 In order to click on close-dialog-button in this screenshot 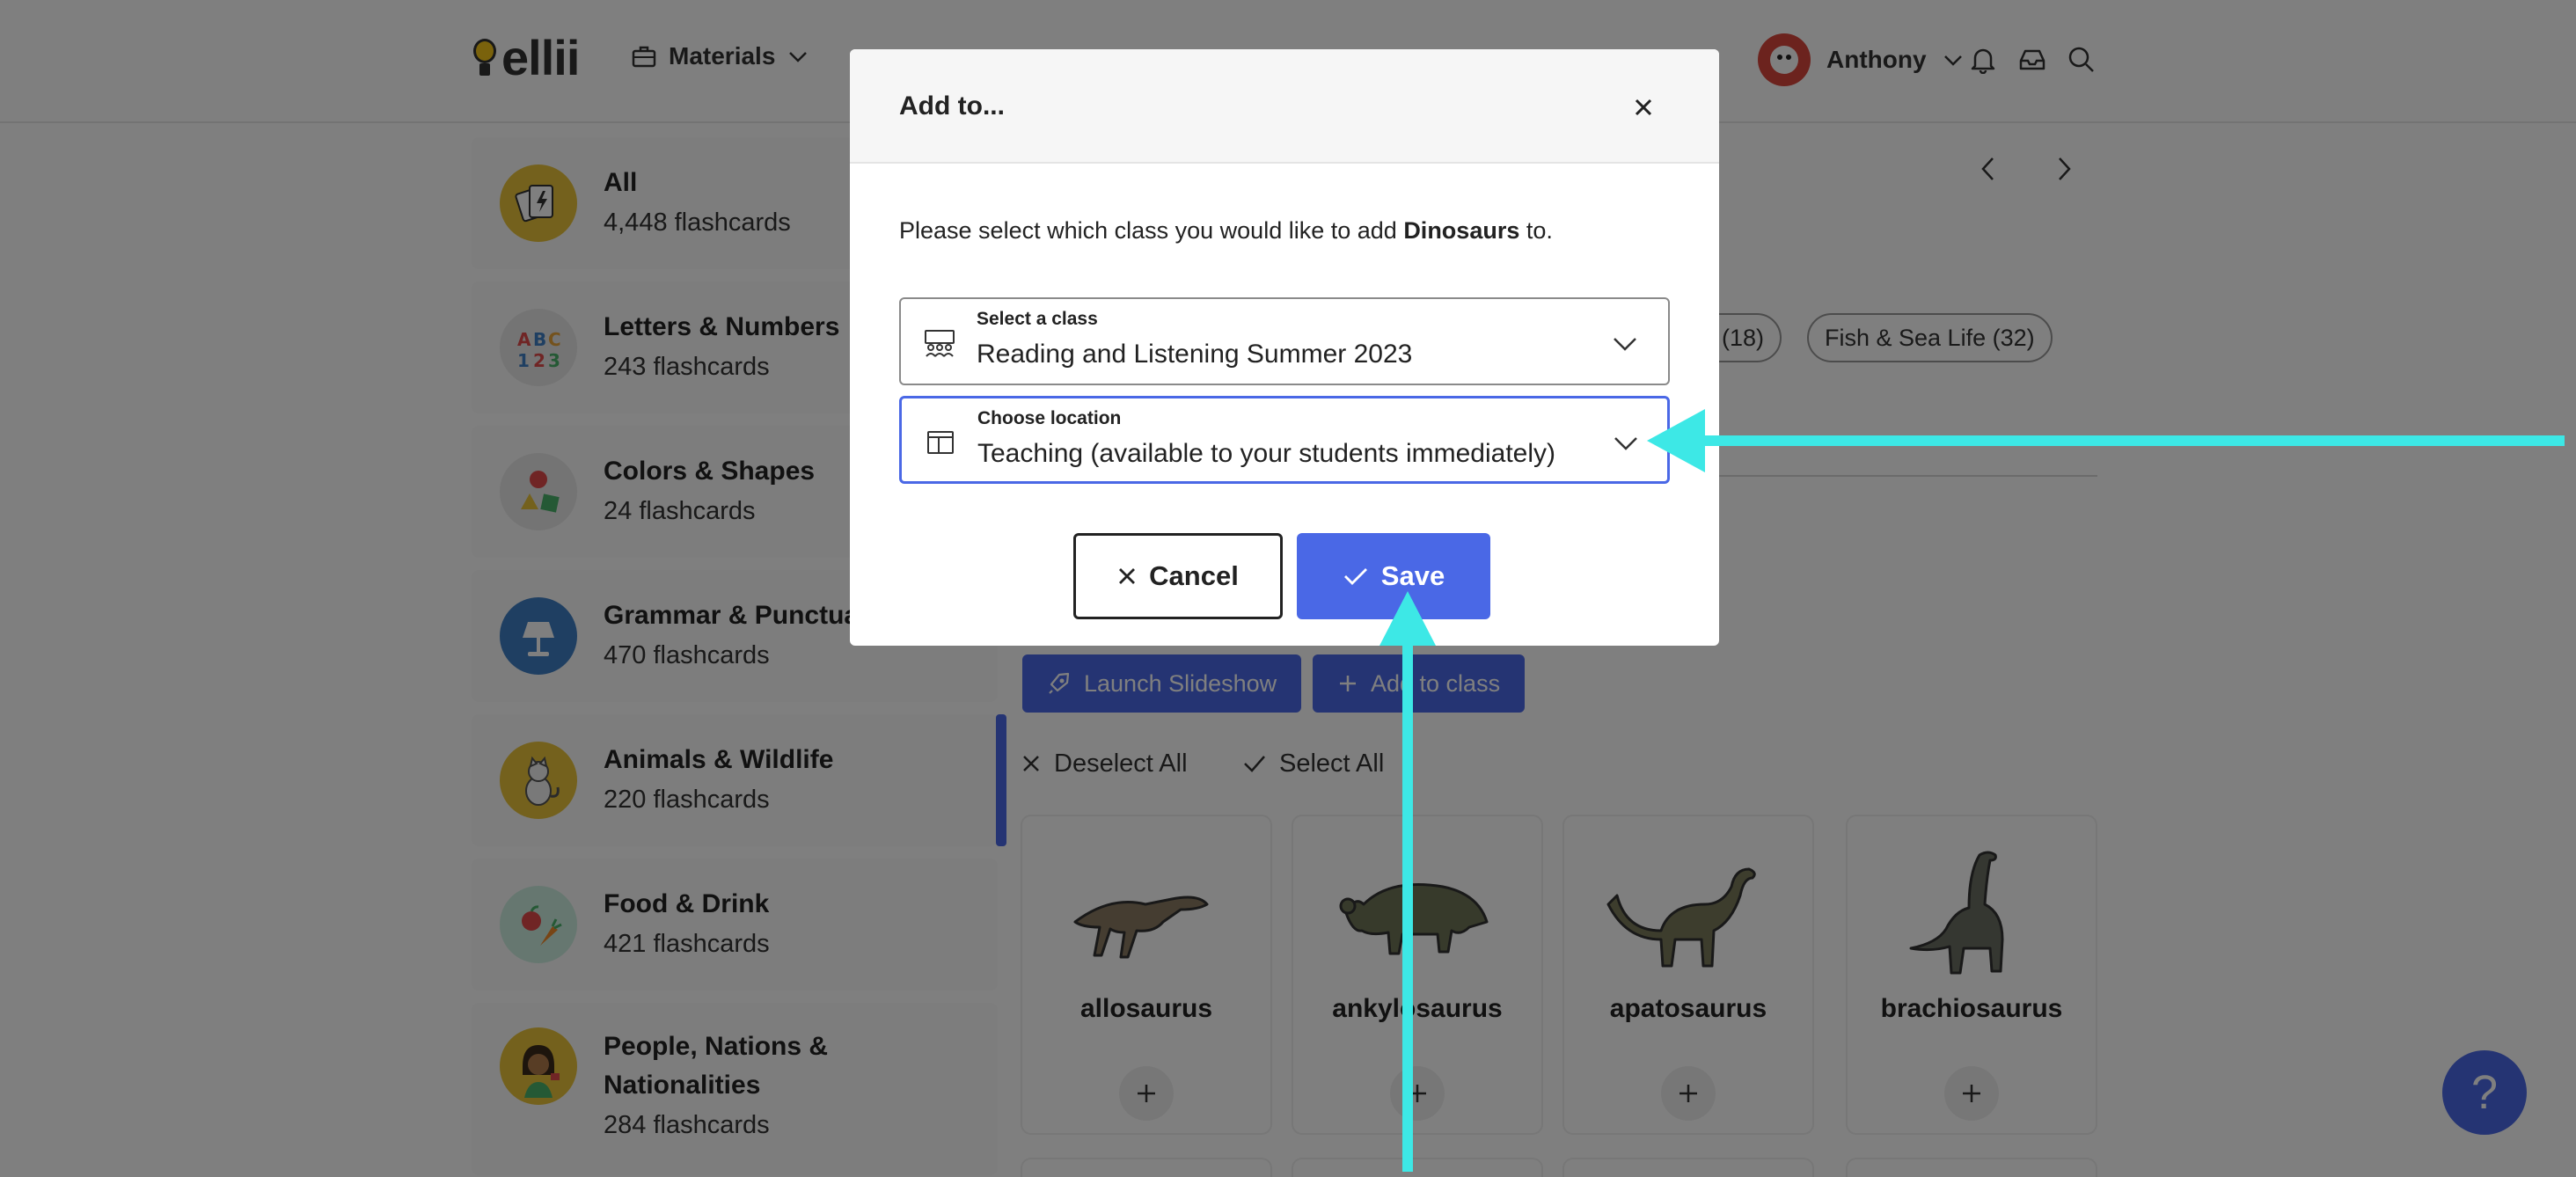, I will do `click(1643, 107)`.